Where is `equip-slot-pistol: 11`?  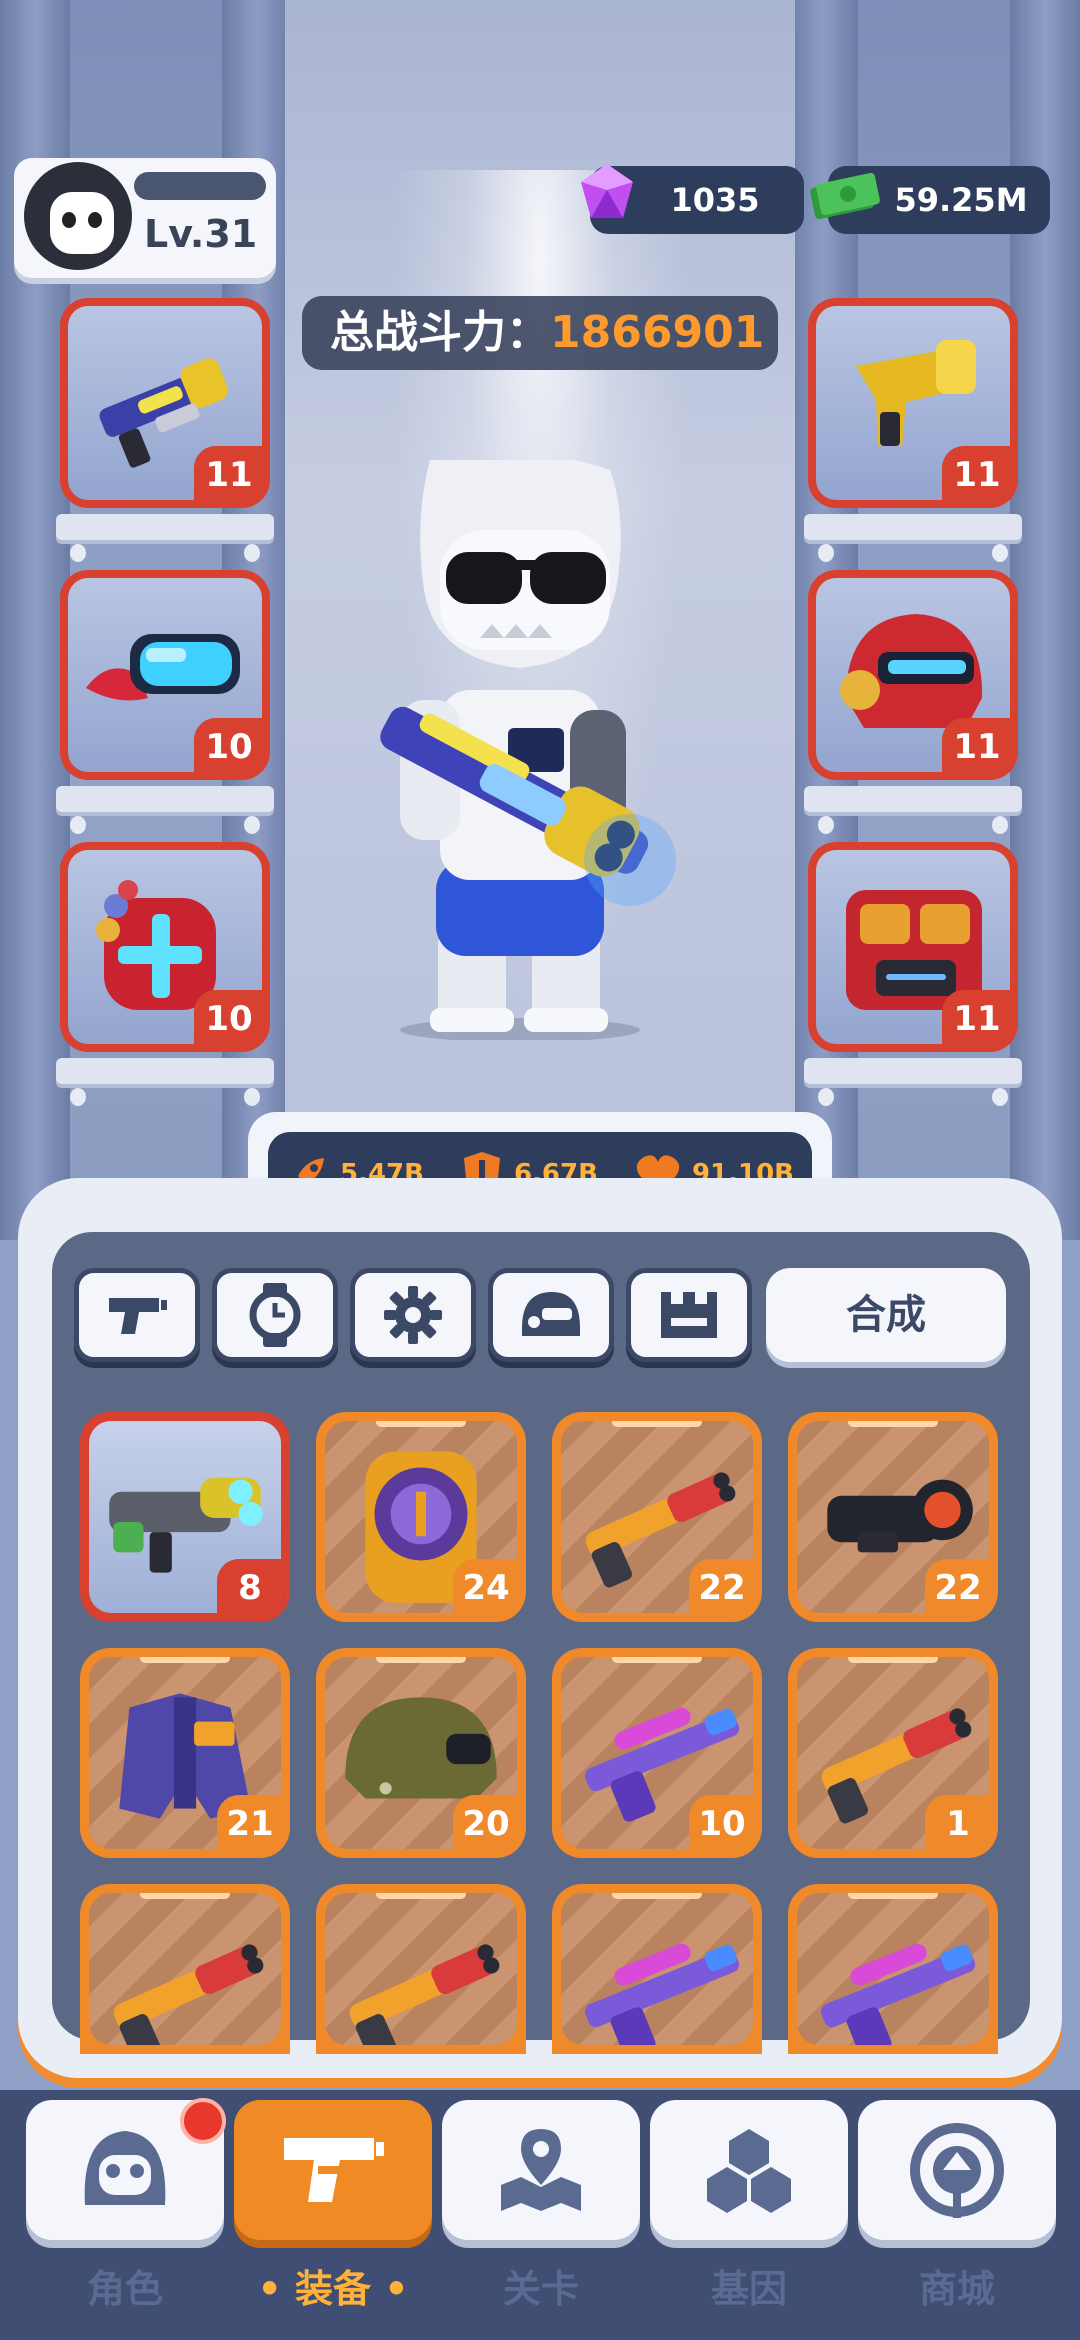
equip-slot-pistol: 11 is located at coordinates (913, 403).